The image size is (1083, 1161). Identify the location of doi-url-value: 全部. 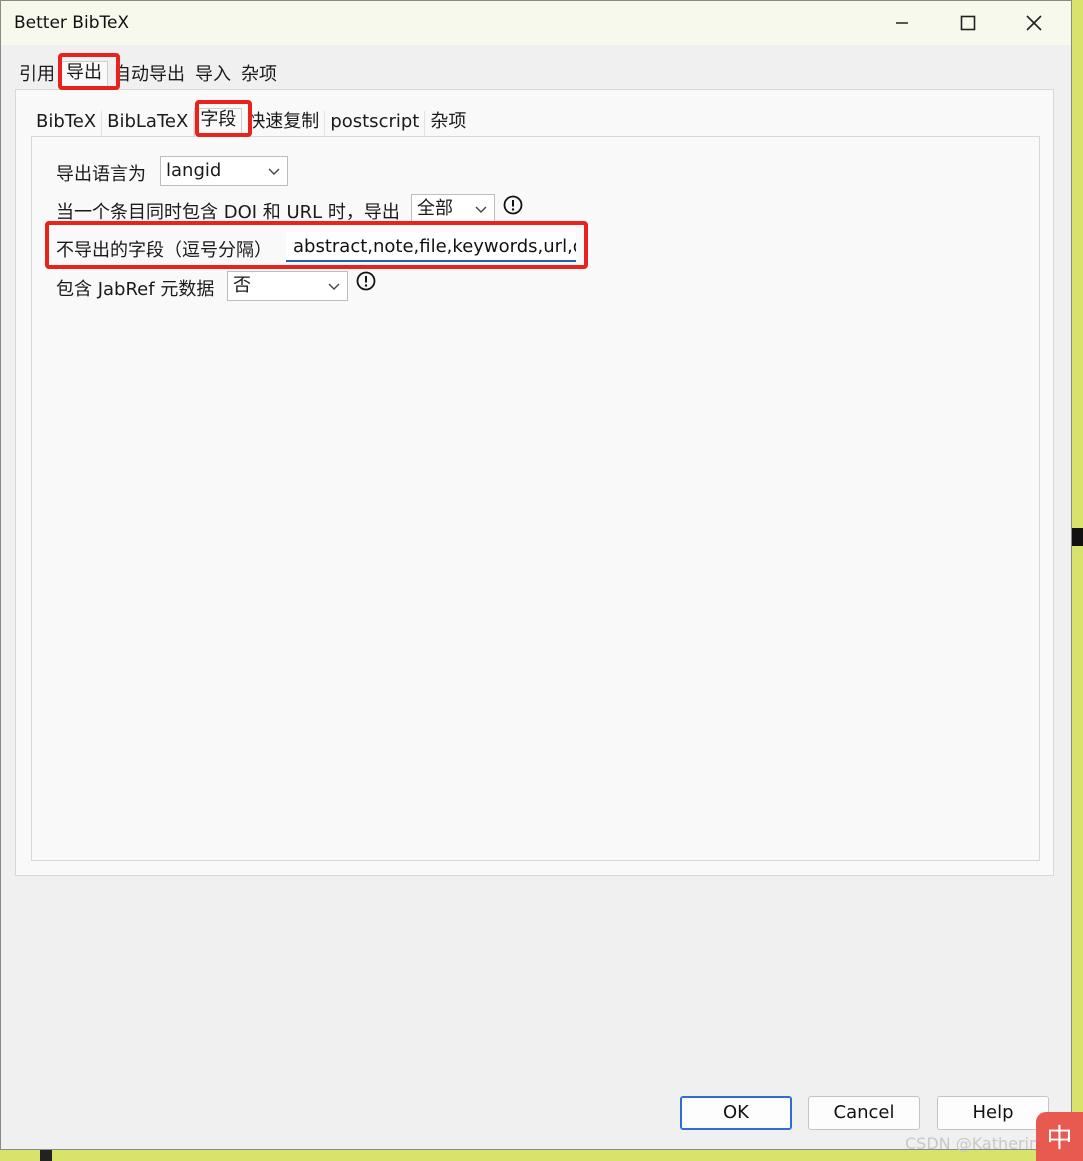
(435, 208).